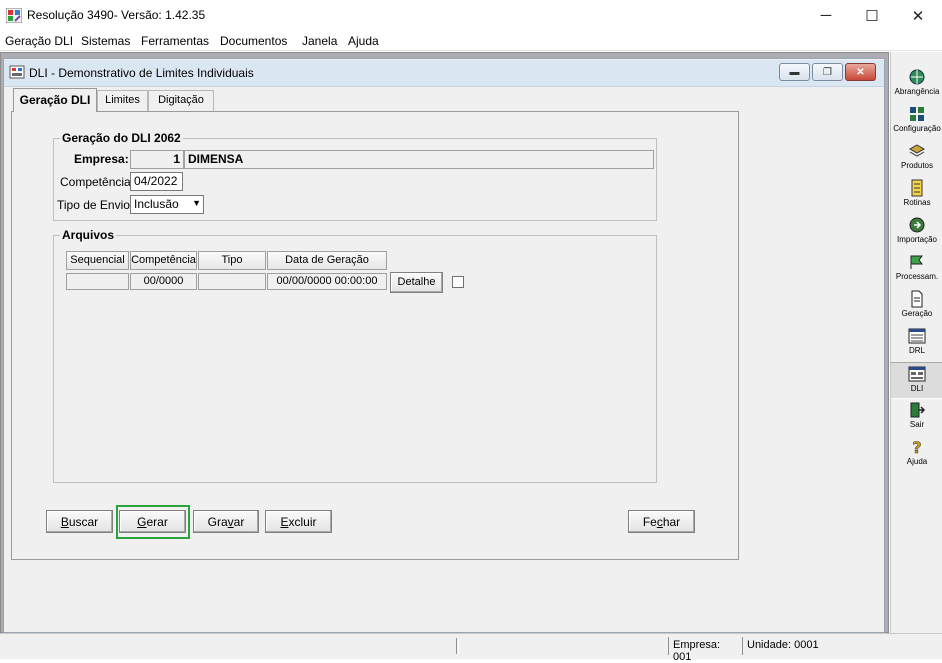 This screenshot has width=942, height=663. What do you see at coordinates (88, 235) in the screenshot?
I see `arquivos-group-title: Arquivos` at bounding box center [88, 235].